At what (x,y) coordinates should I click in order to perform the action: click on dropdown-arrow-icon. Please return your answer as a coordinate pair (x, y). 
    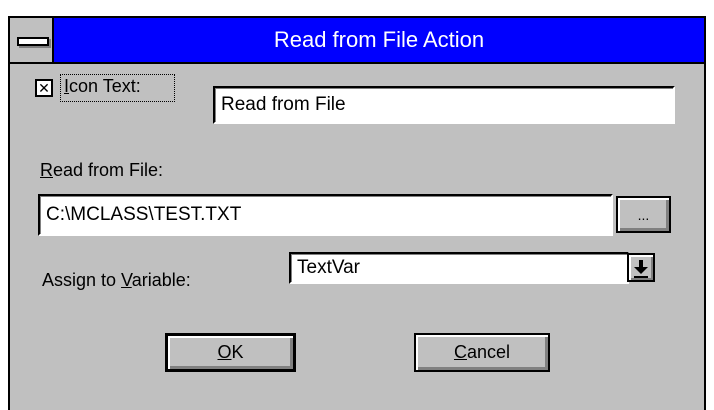
    Looking at the image, I should click on (641, 270).